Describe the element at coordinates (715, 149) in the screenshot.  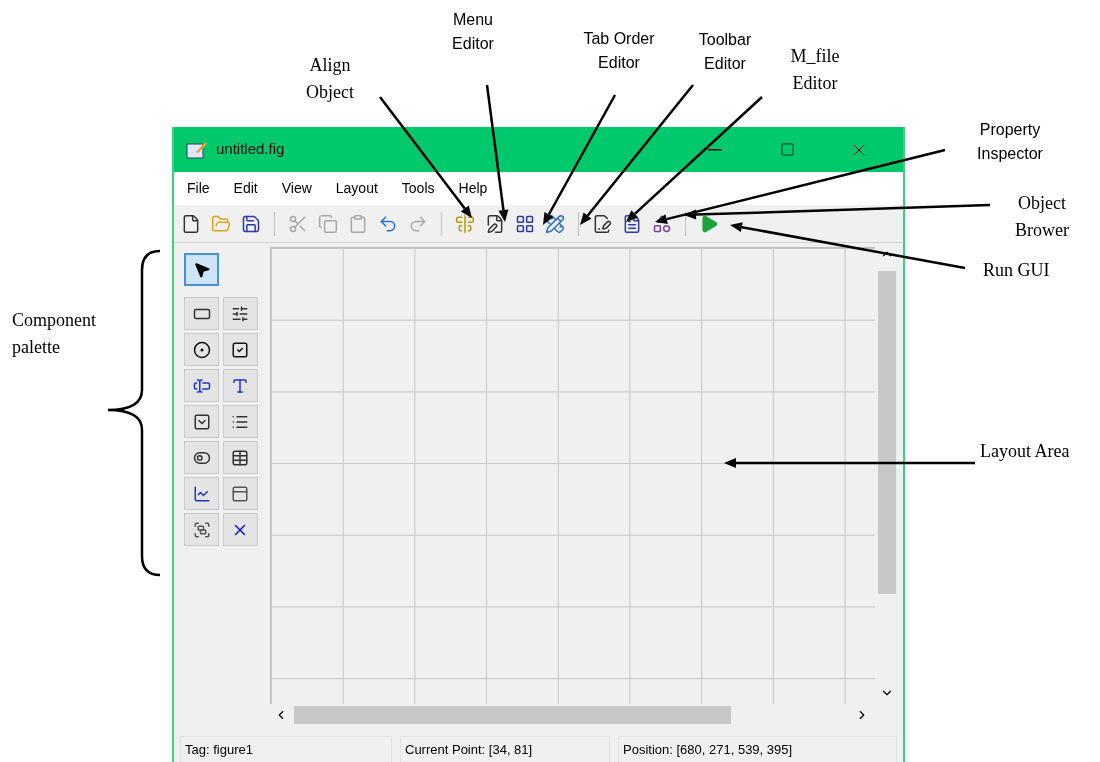
I see `minimize-icon` at that location.